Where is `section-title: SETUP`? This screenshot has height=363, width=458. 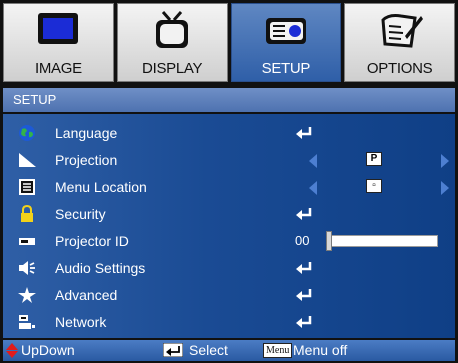
section-title: SETUP is located at coordinates (229, 100).